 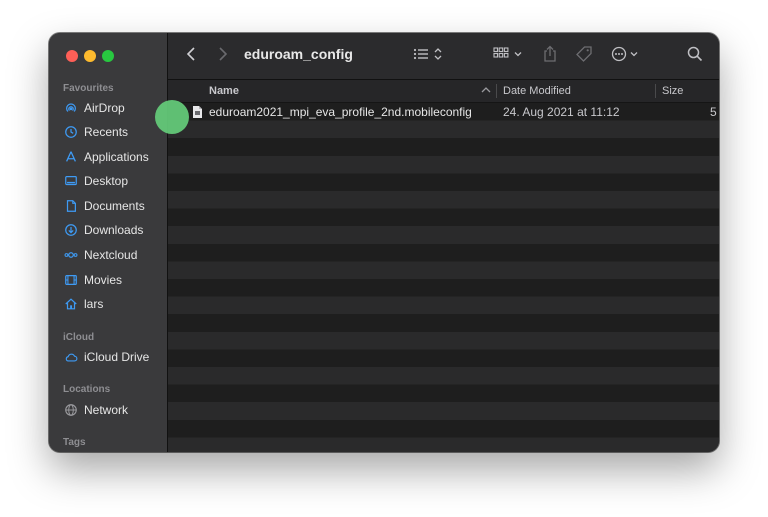 What do you see at coordinates (79, 337) in the screenshot?
I see `sidebar-section-icloud: iCloud` at bounding box center [79, 337].